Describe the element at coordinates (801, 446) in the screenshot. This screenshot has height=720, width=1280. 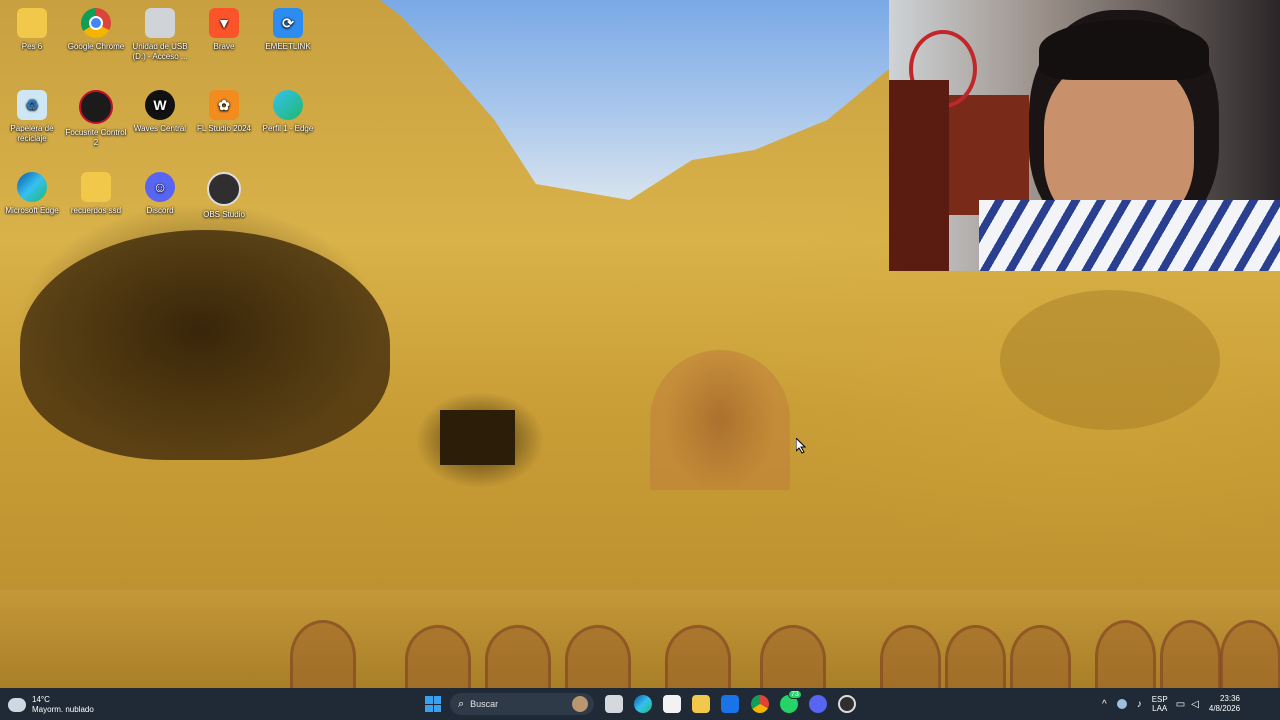
I see `mouse-cursor-icon` at that location.